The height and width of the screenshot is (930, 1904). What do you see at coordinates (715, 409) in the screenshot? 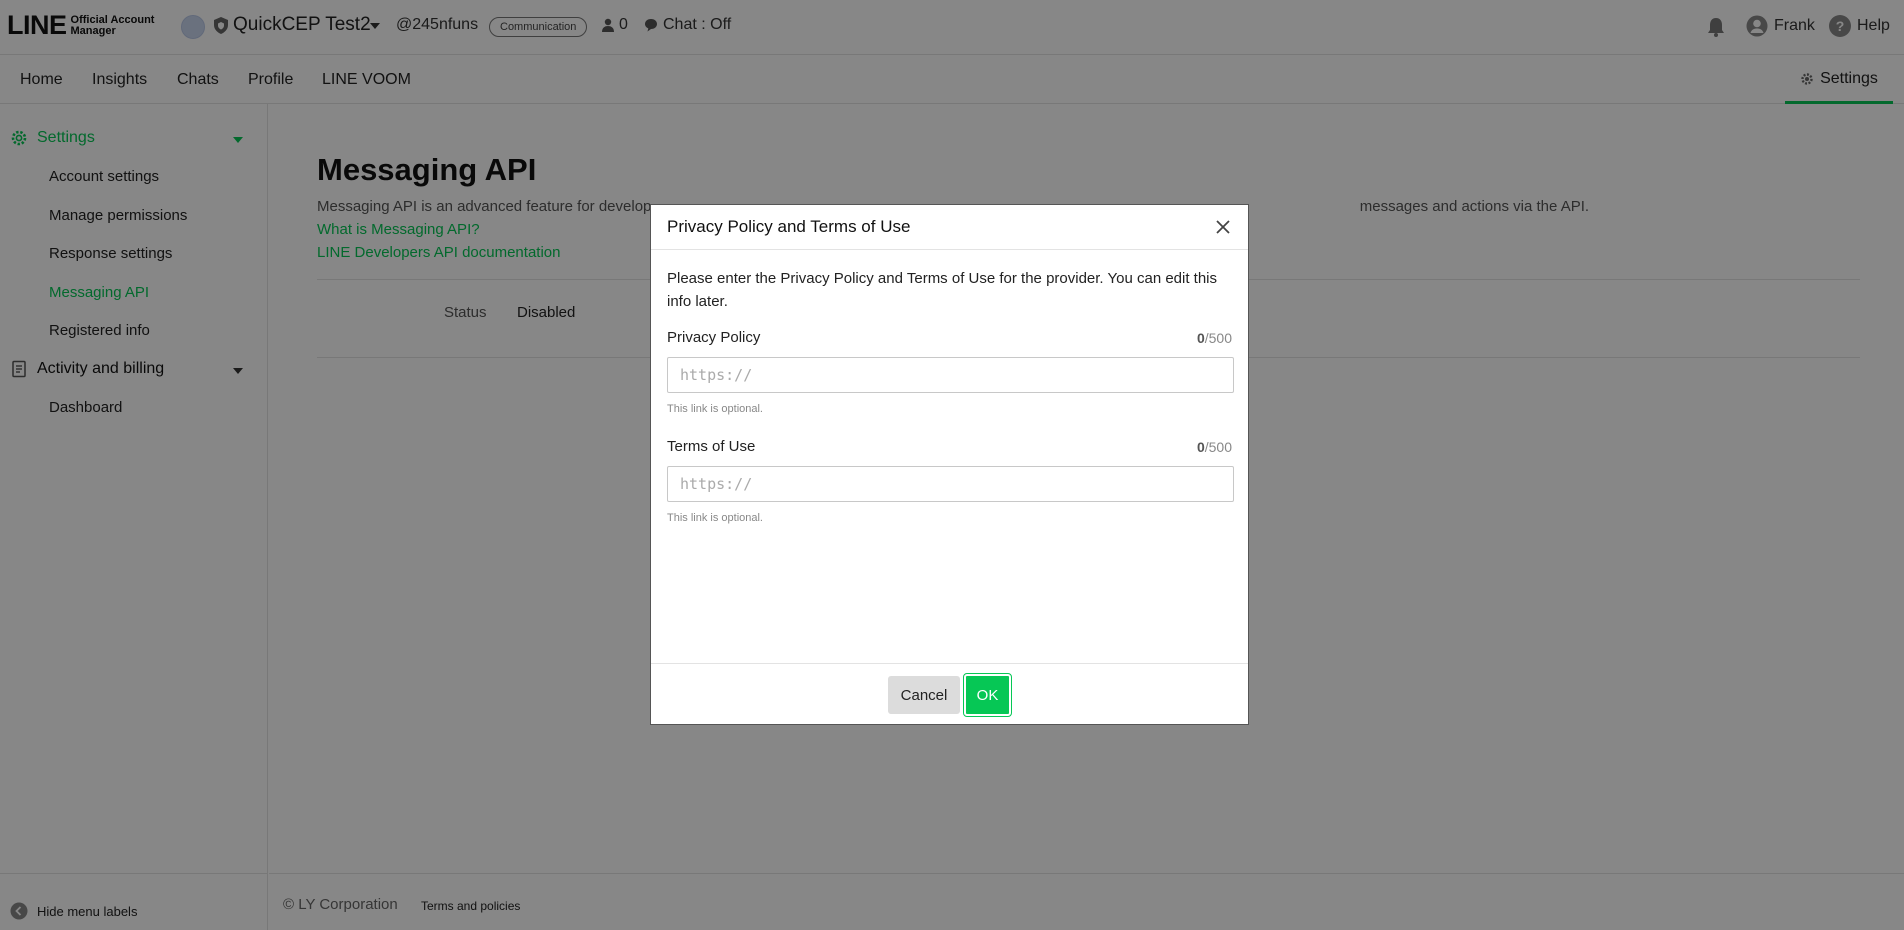
I see `privacy-policy-hint: This link is optional.` at bounding box center [715, 409].